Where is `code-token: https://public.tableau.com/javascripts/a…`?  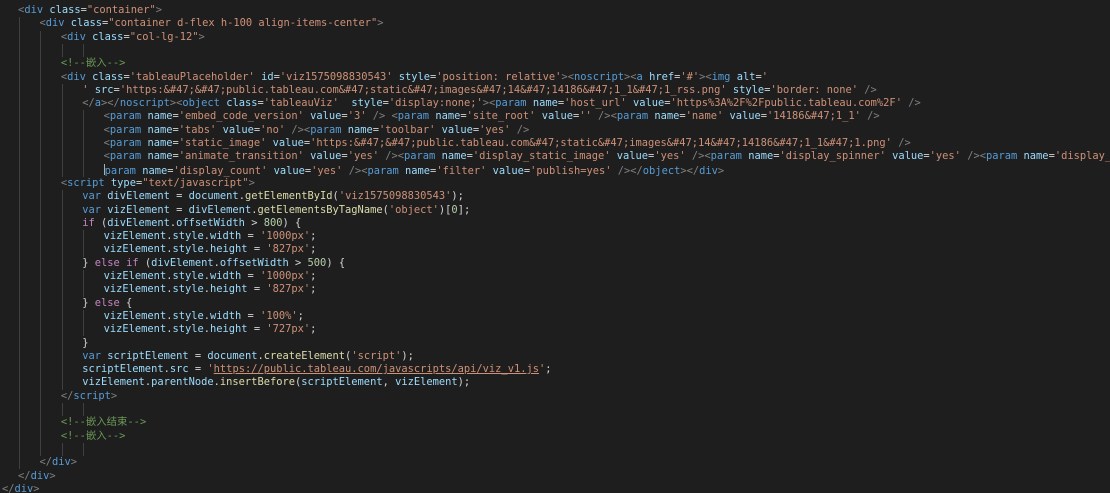 code-token: https://public.tableau.com/javascripts/a… is located at coordinates (376, 369).